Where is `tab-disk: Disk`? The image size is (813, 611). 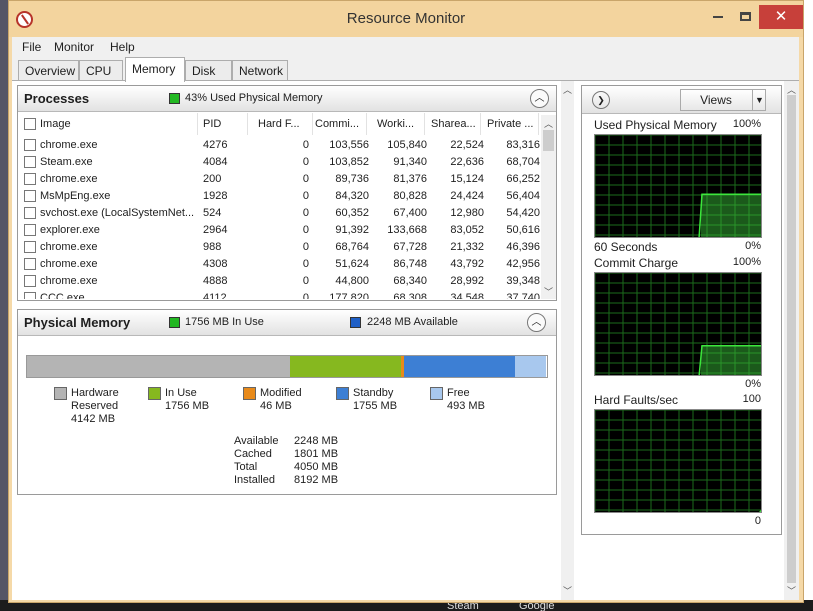 tab-disk: Disk is located at coordinates (208, 70).